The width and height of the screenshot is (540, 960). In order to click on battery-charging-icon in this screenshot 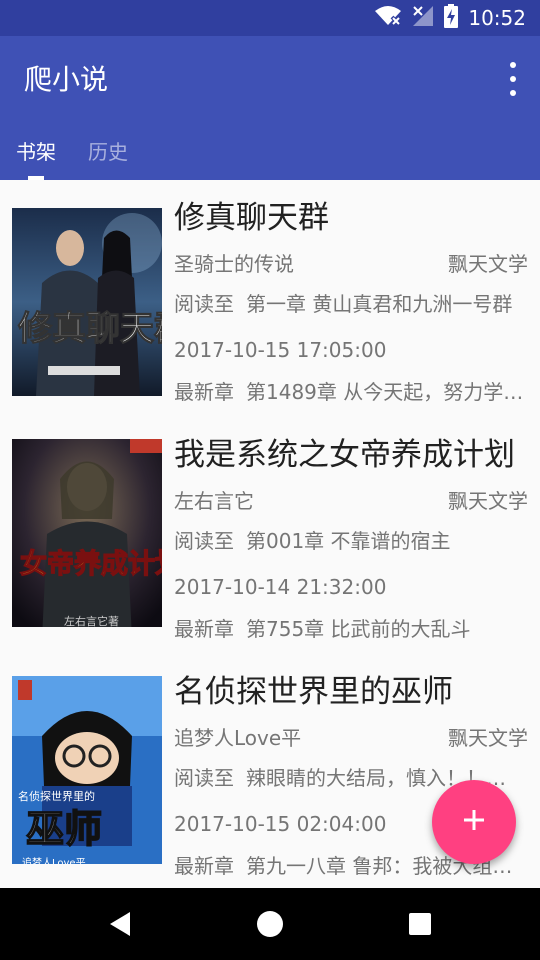, I will do `click(451, 18)`.